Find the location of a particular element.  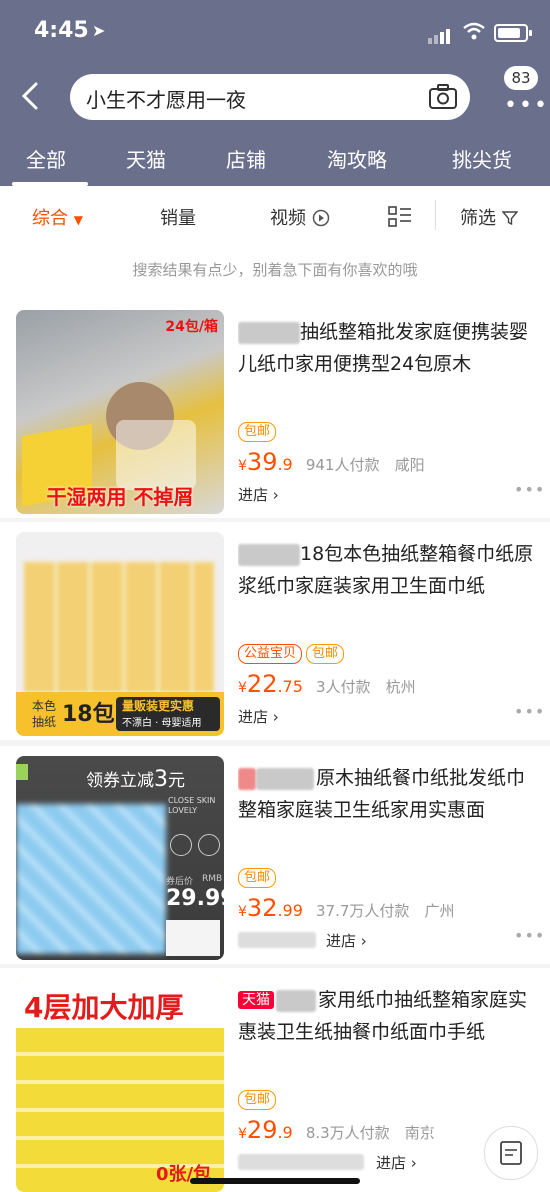

watermark-url: www.guancha.cn is located at coordinates (497, 1100).